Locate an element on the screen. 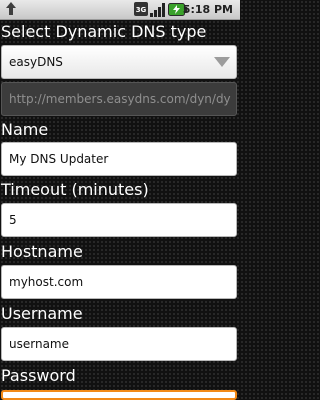 This screenshot has width=320, height=400. clock: 5:18 PM is located at coordinates (207, 9).